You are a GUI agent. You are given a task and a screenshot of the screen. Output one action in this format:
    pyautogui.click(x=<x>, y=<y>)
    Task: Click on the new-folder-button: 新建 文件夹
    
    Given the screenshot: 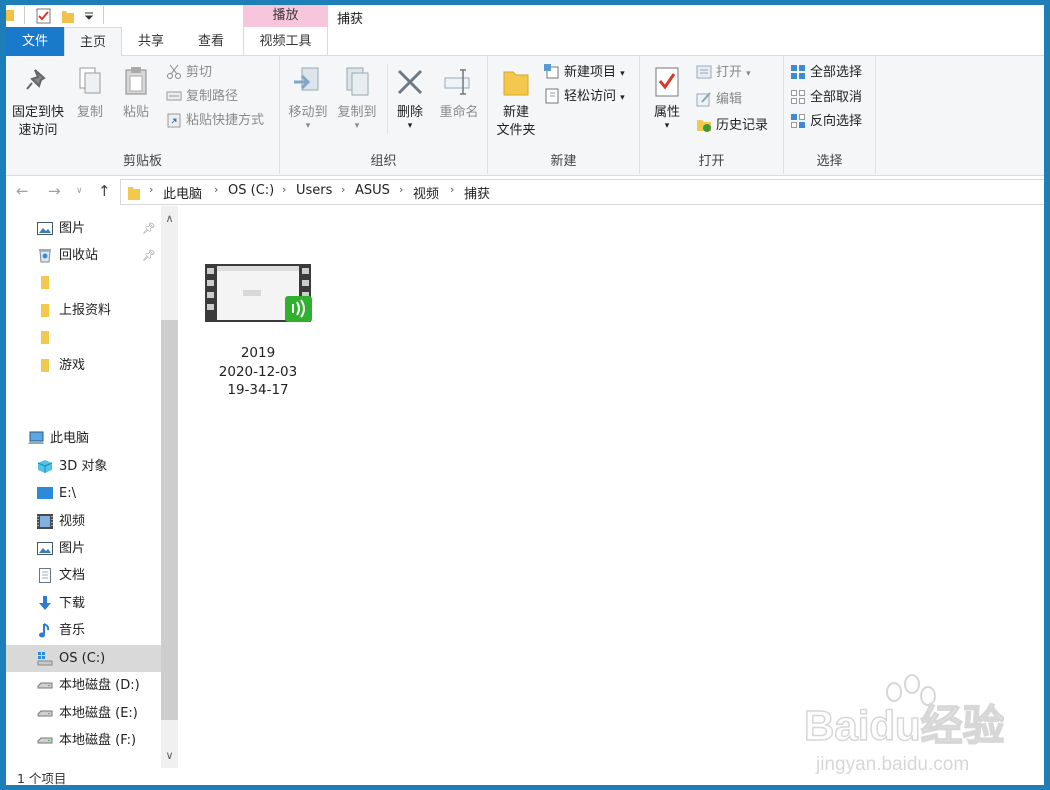 What is the action you would take?
    pyautogui.click(x=516, y=103)
    